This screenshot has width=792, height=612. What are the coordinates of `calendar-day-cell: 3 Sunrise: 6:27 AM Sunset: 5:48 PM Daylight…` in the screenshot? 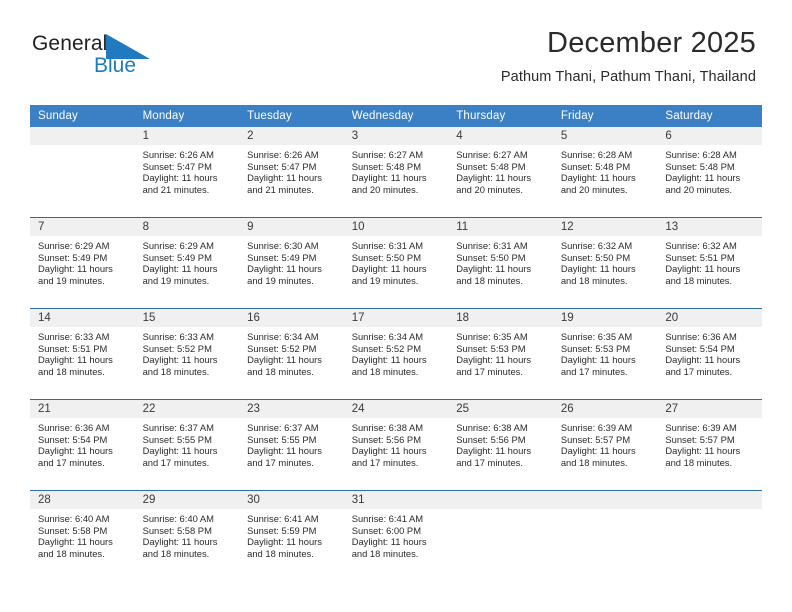 It's located at (396, 172).